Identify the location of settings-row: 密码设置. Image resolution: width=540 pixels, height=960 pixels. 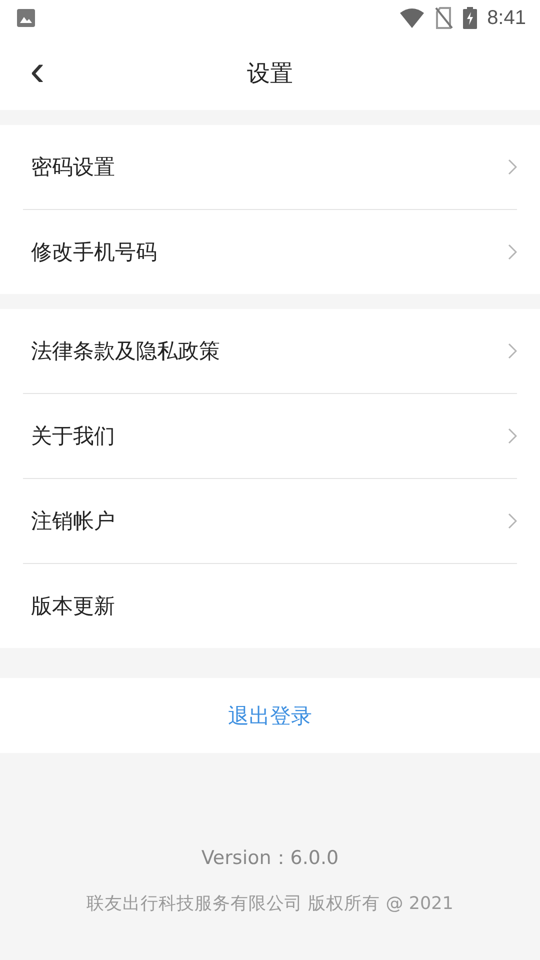
(270, 167).